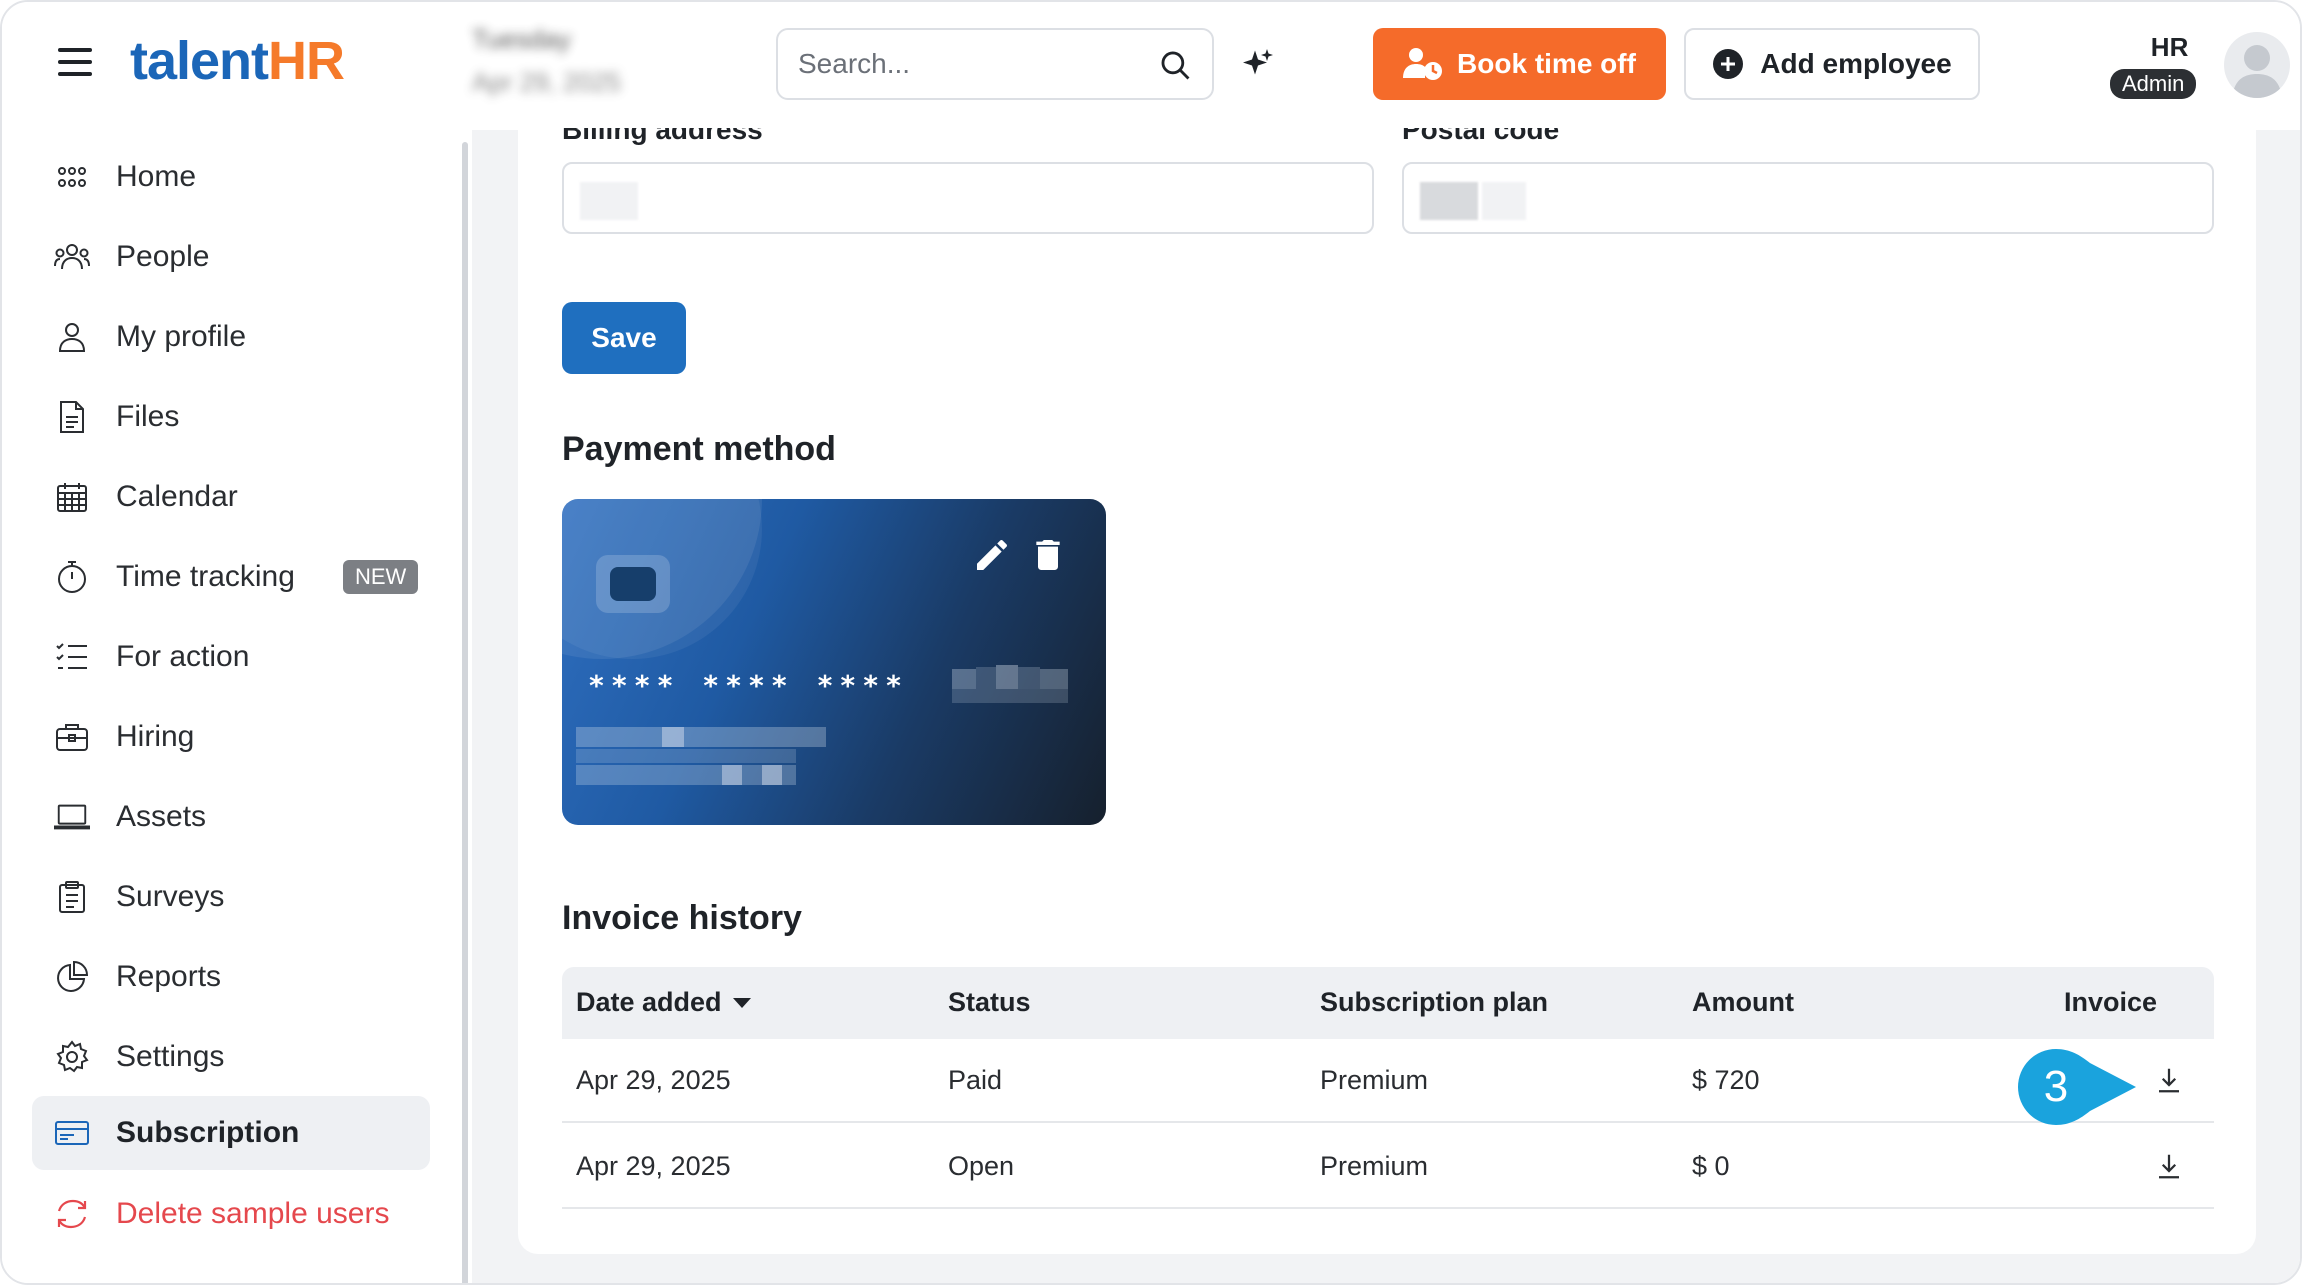 This screenshot has height=1285, width=2302. Describe the element at coordinates (465, 712) in the screenshot. I see `sidebar-scrollbar` at that location.